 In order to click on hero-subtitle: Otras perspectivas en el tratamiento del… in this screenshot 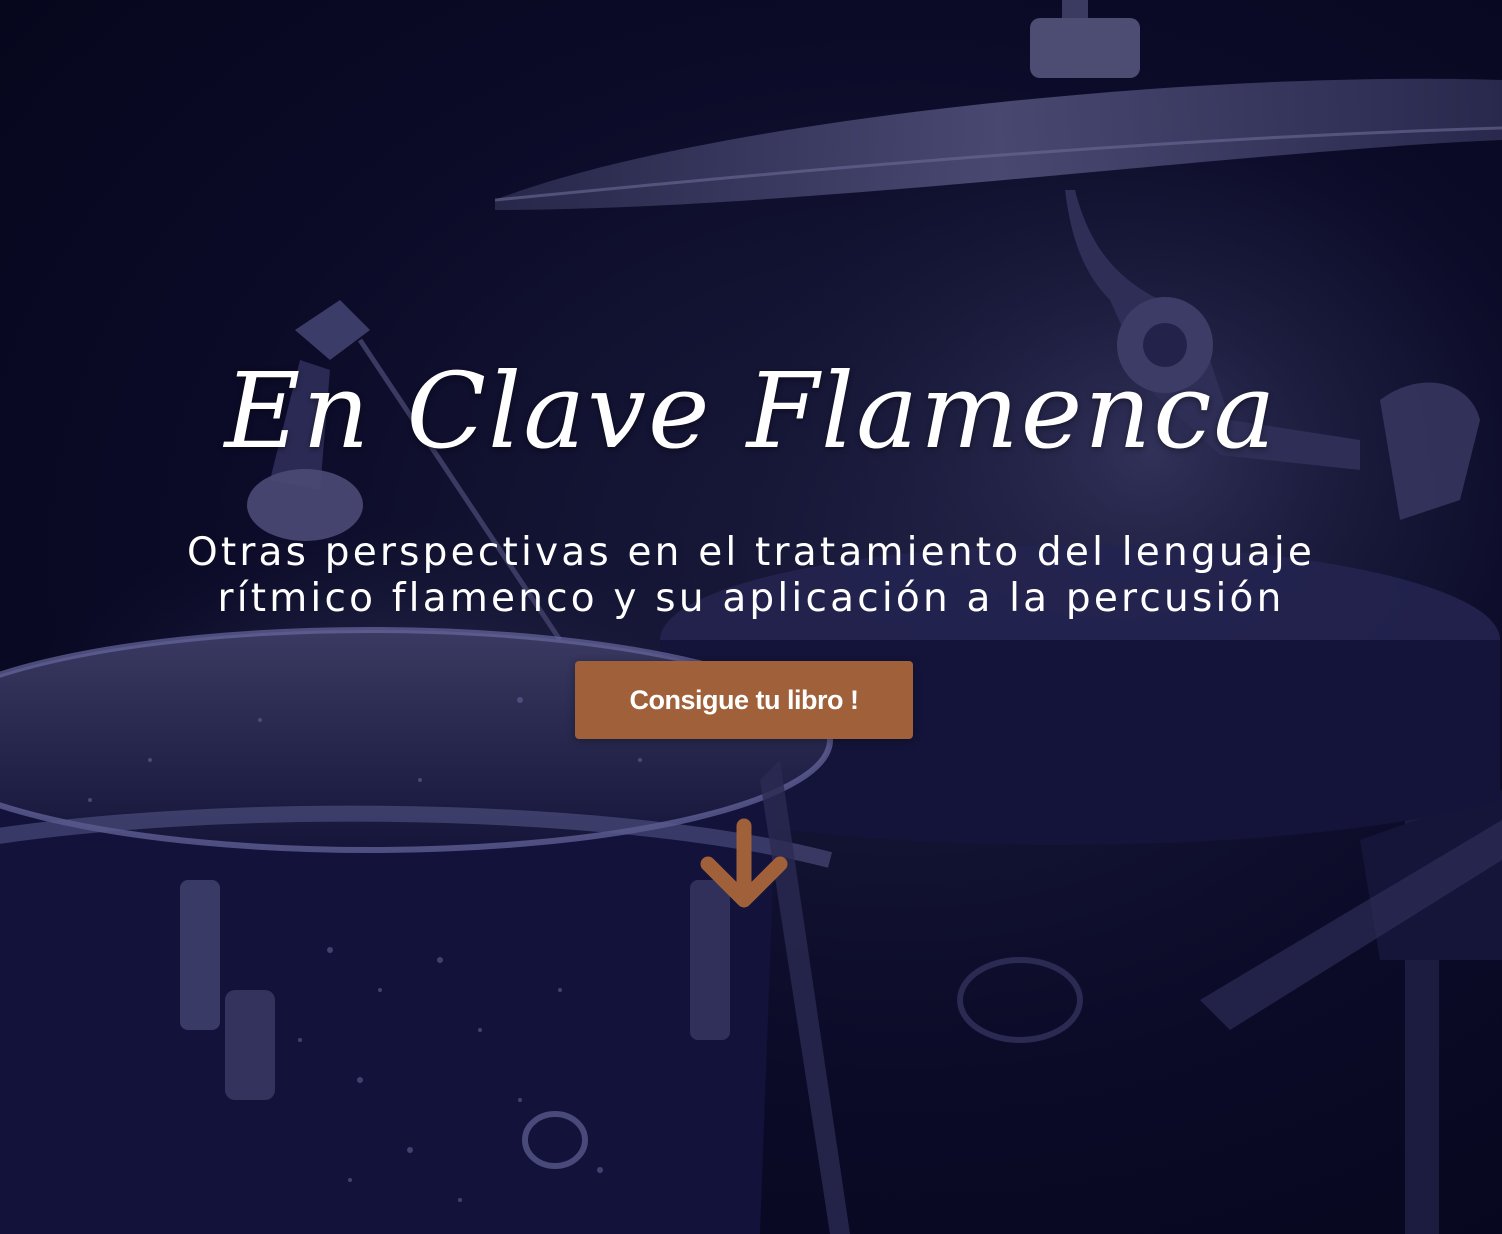, I will do `click(751, 576)`.